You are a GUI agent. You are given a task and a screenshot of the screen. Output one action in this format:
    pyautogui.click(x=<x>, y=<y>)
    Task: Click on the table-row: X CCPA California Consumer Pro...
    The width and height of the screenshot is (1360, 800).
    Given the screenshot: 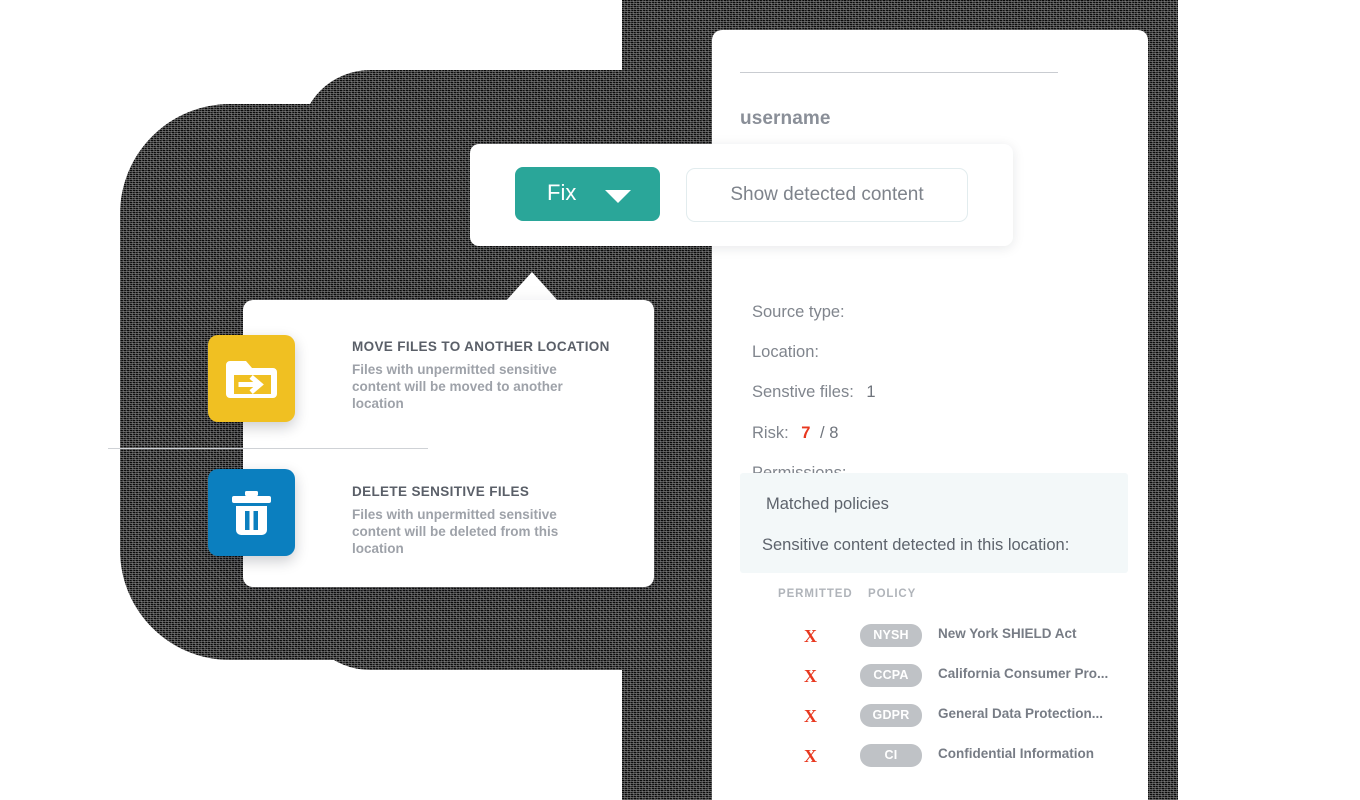 What is the action you would take?
    pyautogui.click(x=930, y=678)
    